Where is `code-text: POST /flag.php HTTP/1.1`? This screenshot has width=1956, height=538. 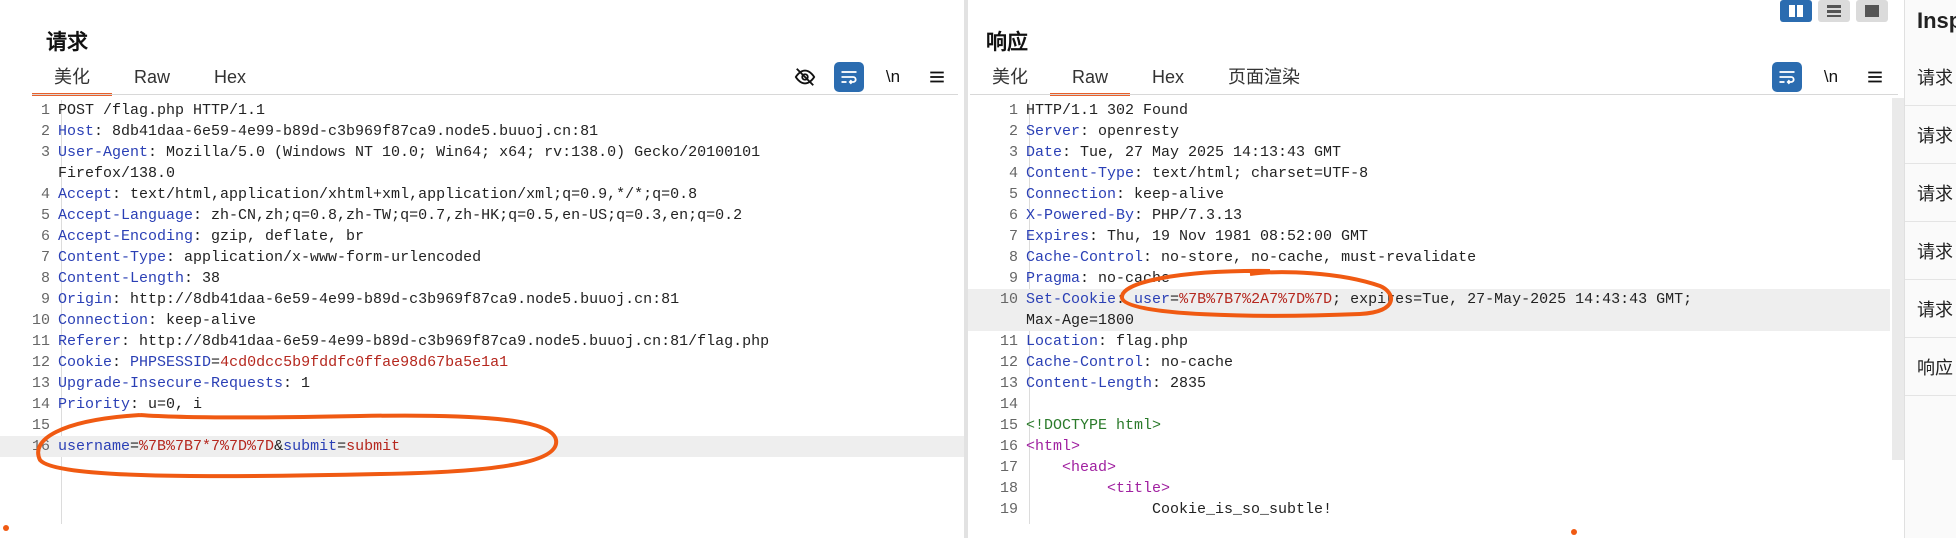 code-text: POST /flag.php HTTP/1.1 is located at coordinates (161, 110).